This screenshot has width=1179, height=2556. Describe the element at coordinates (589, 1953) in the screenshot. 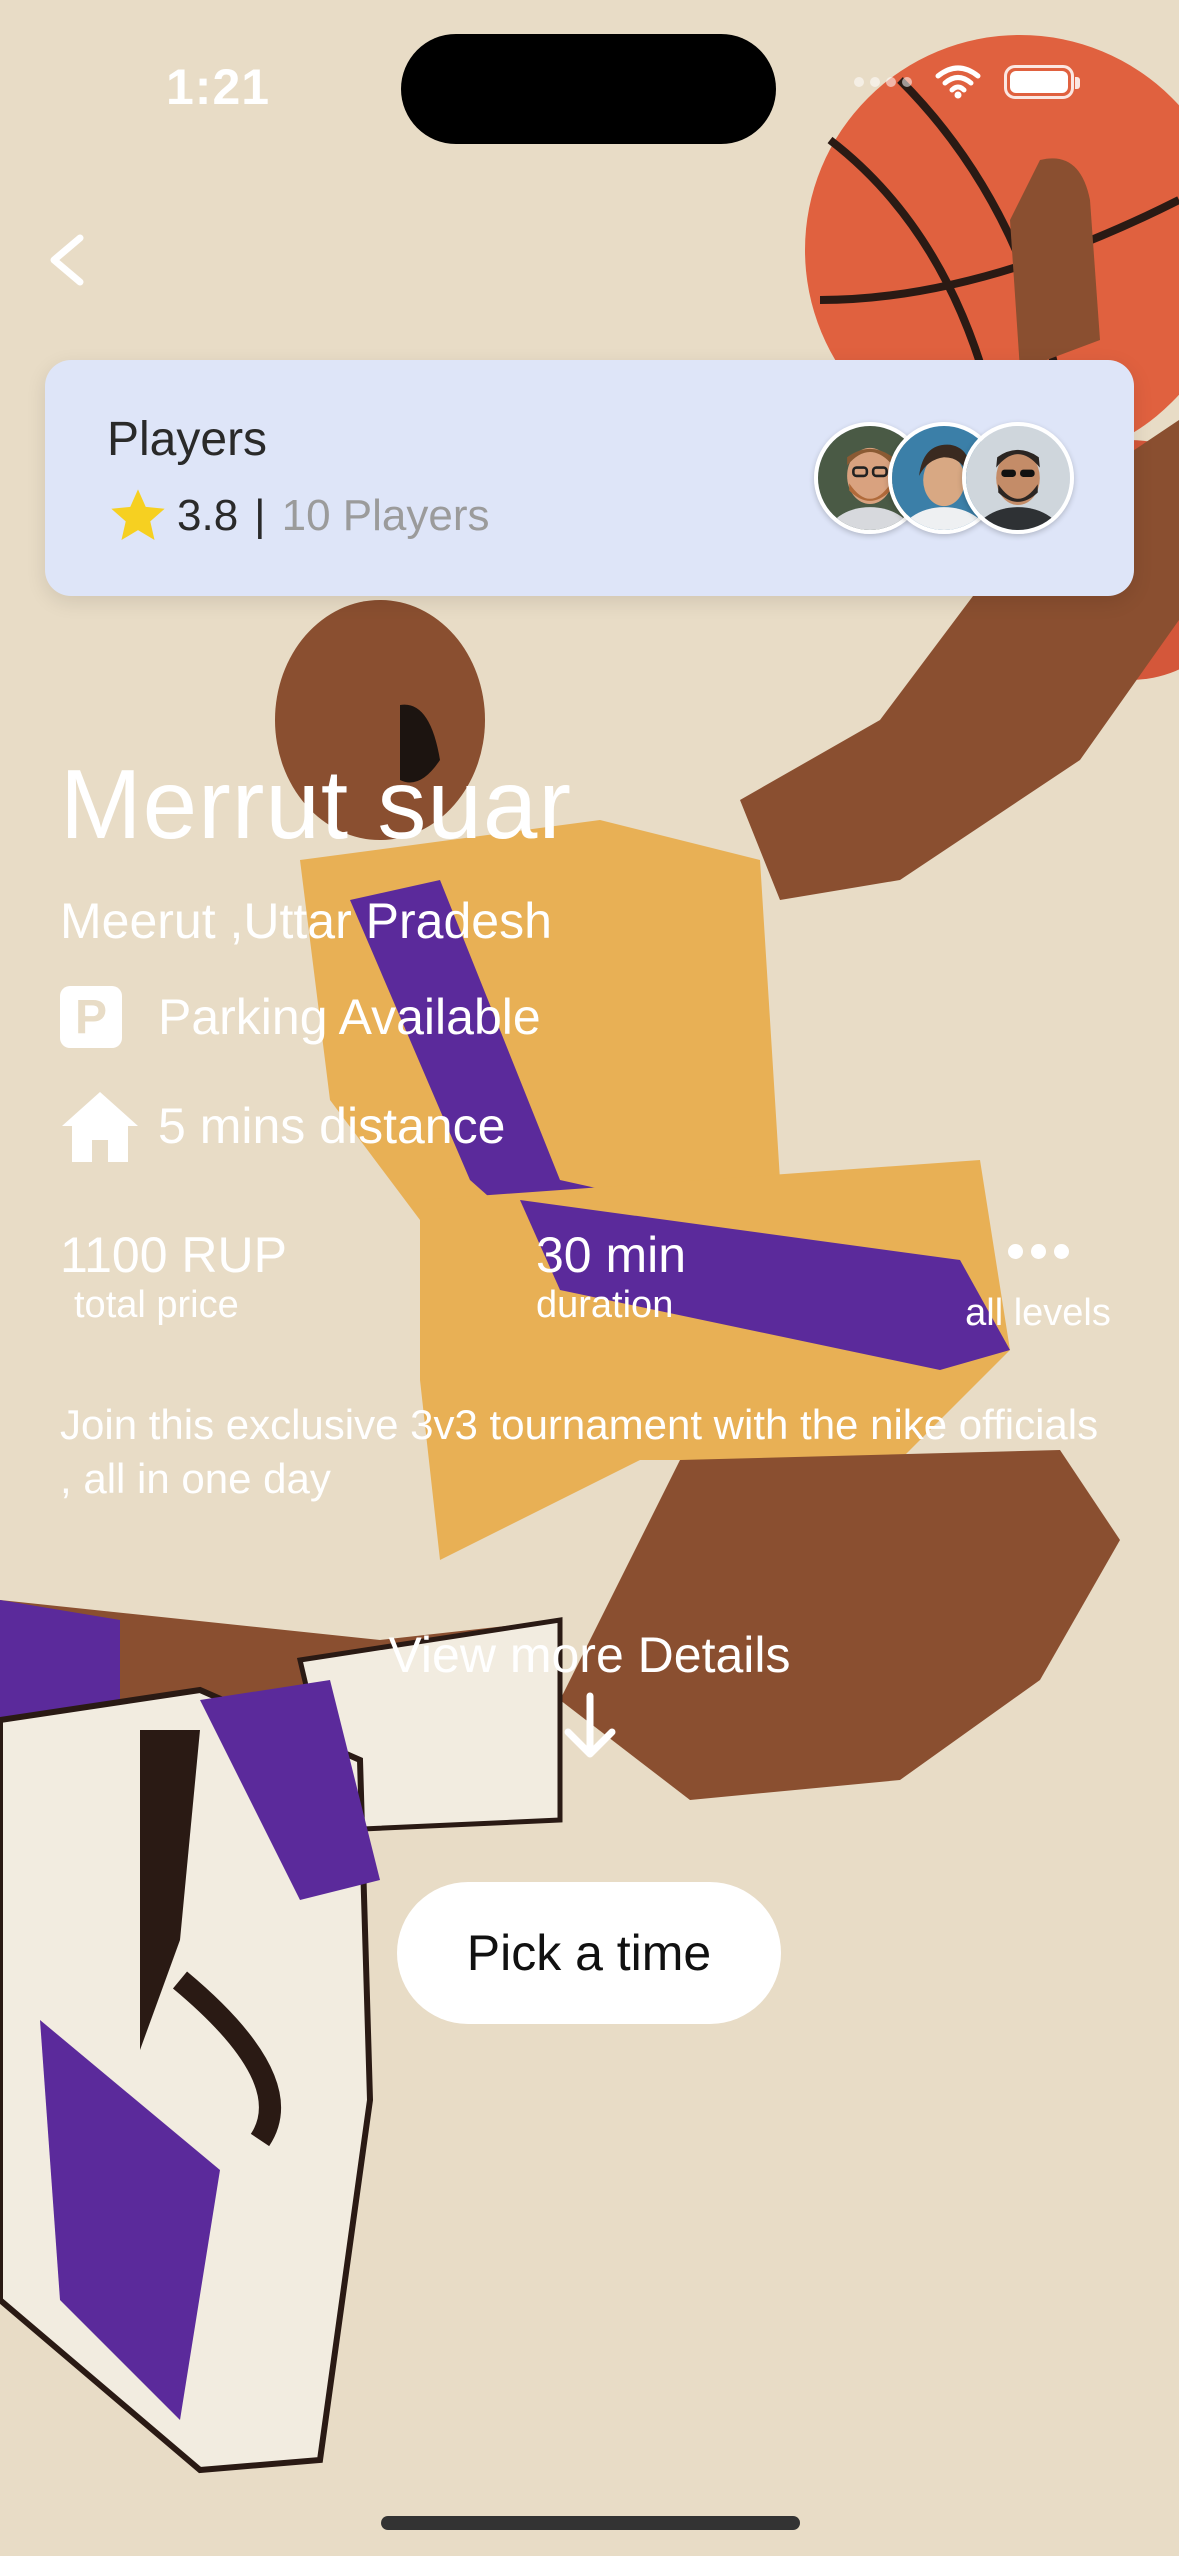

I see `pick-a-time-button: Pick a time` at that location.